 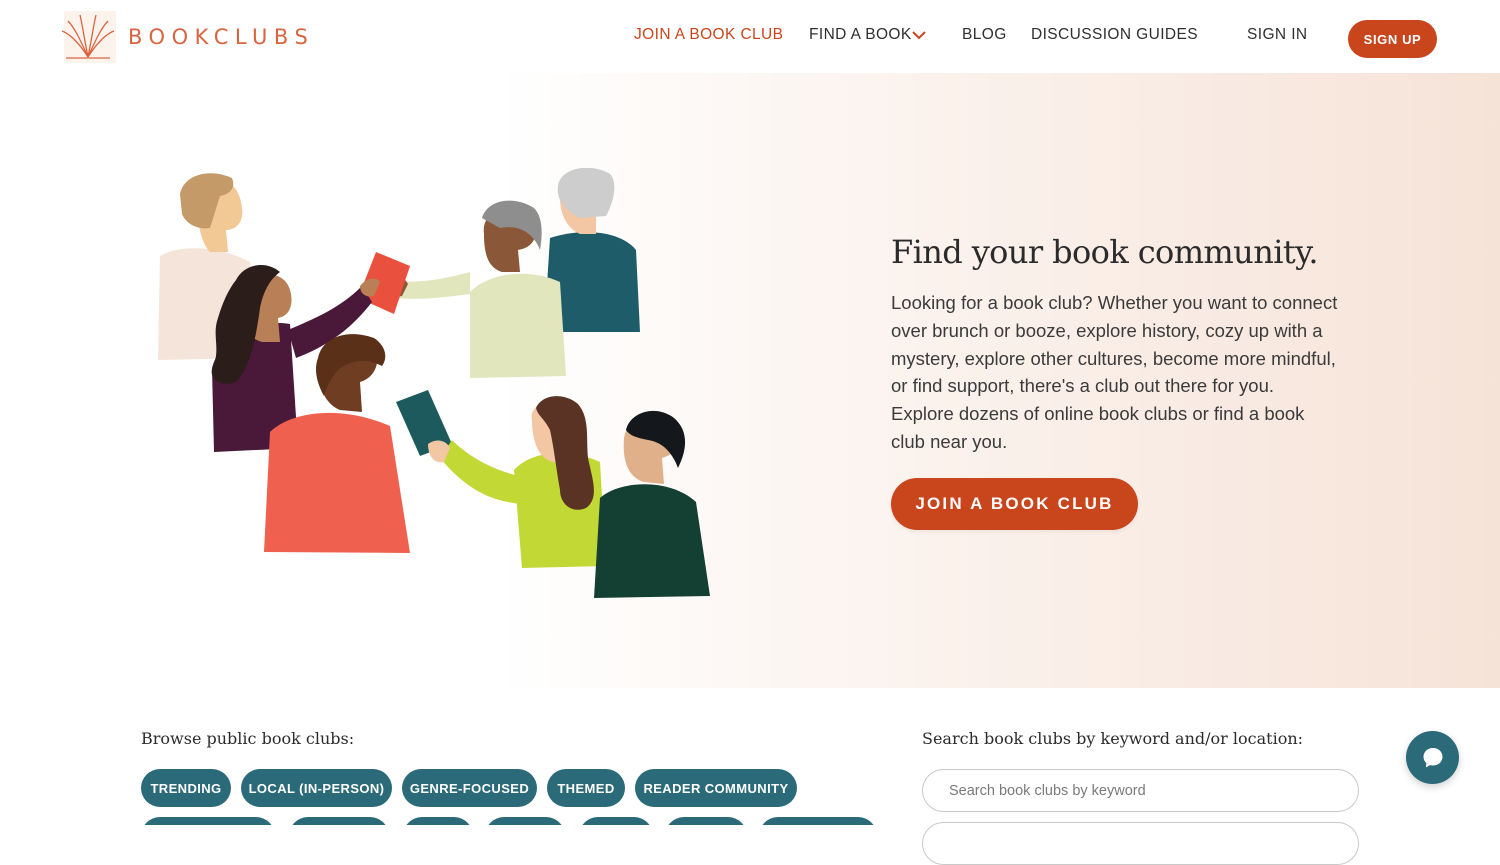 I want to click on location-search-input, so click(x=1140, y=843).